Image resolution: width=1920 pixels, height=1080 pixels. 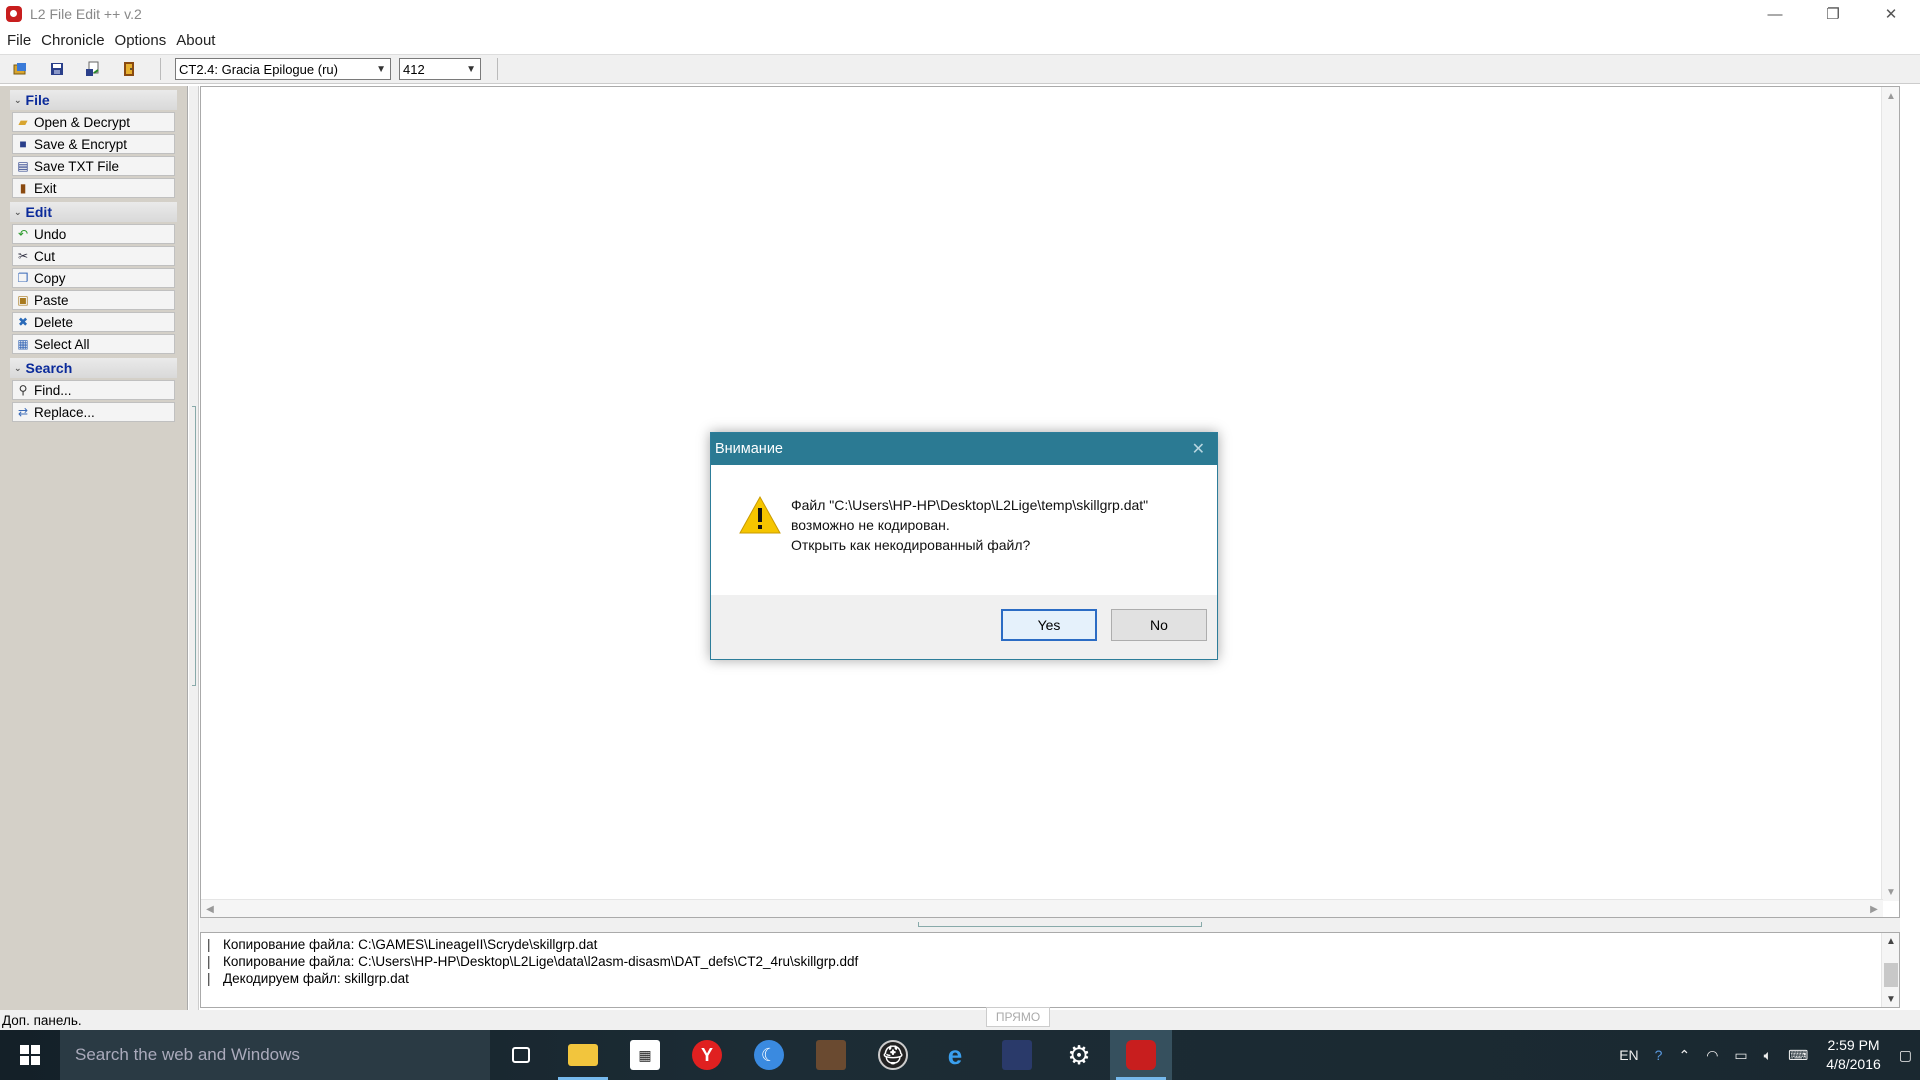 What do you see at coordinates (23, 122) in the screenshot?
I see `open-folder-icon: ▰` at bounding box center [23, 122].